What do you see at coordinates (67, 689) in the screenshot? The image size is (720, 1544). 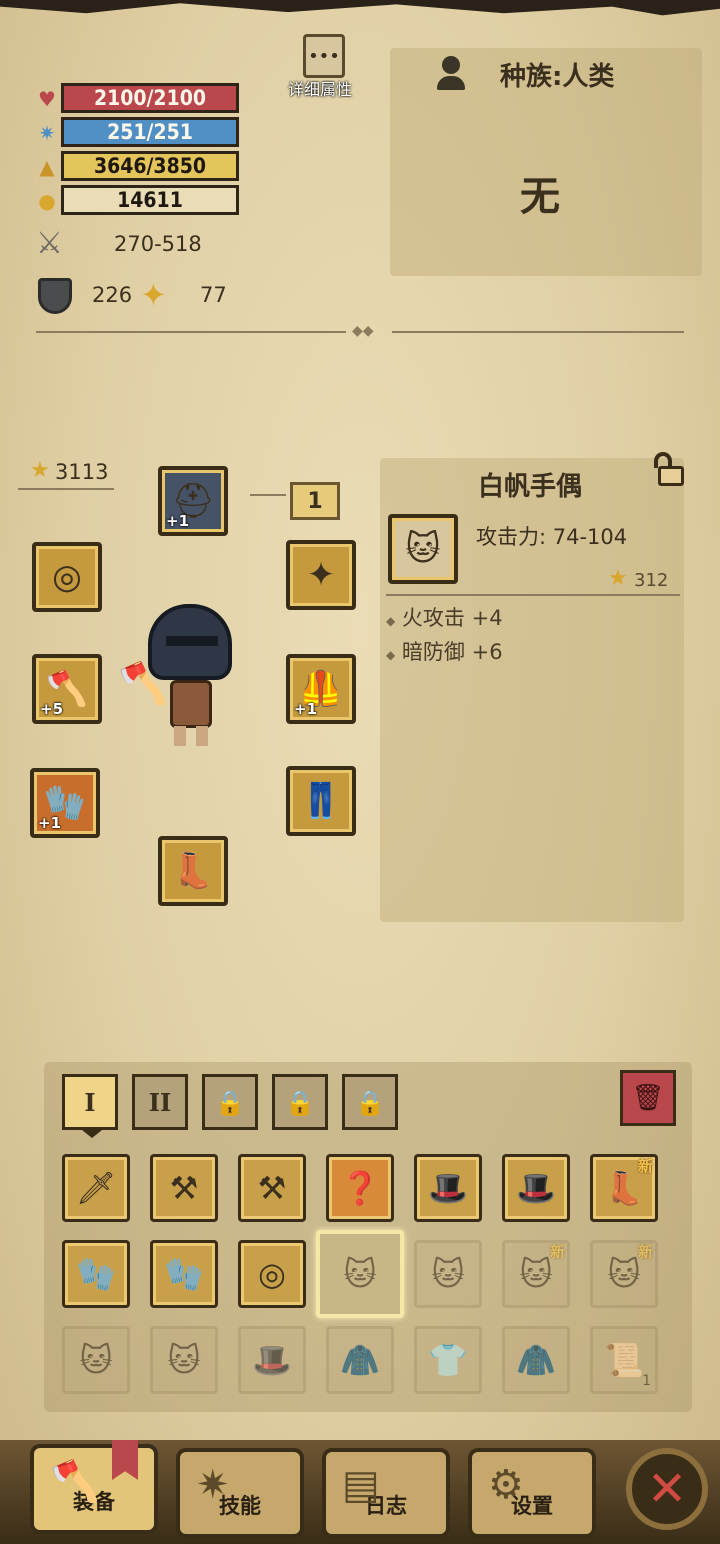 I see `slot-weapon: 🪓 +5` at bounding box center [67, 689].